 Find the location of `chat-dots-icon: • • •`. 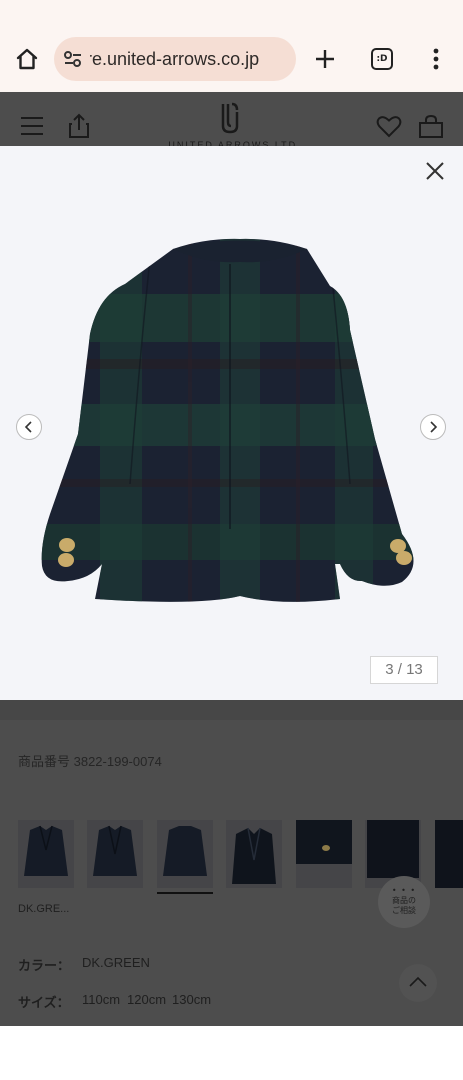

chat-dots-icon: • • • is located at coordinates (404, 890).